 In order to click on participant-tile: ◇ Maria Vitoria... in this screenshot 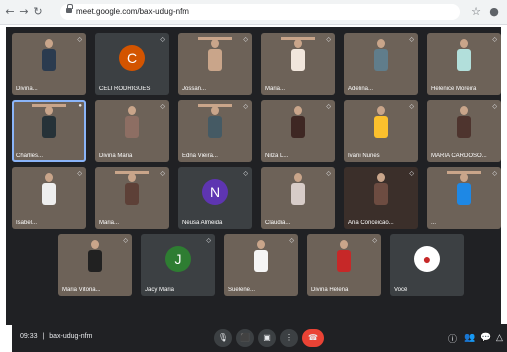, I will do `click(95, 265)`.